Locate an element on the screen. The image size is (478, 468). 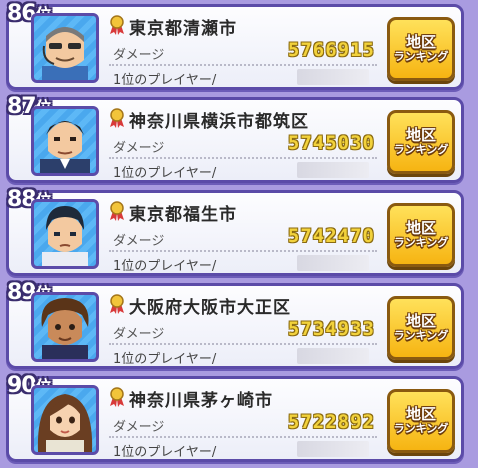
district-name: 神奈川県横浜市都筑区 is located at coordinates (219, 122).